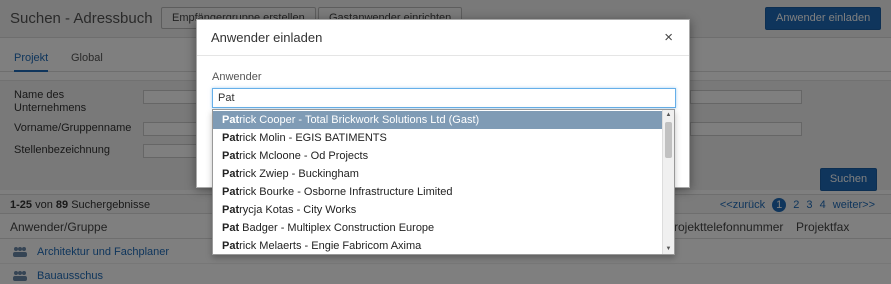  What do you see at coordinates (438, 138) in the screenshot?
I see `autocomplete-option: Patrick Molin - EGIS BATIMENTS` at bounding box center [438, 138].